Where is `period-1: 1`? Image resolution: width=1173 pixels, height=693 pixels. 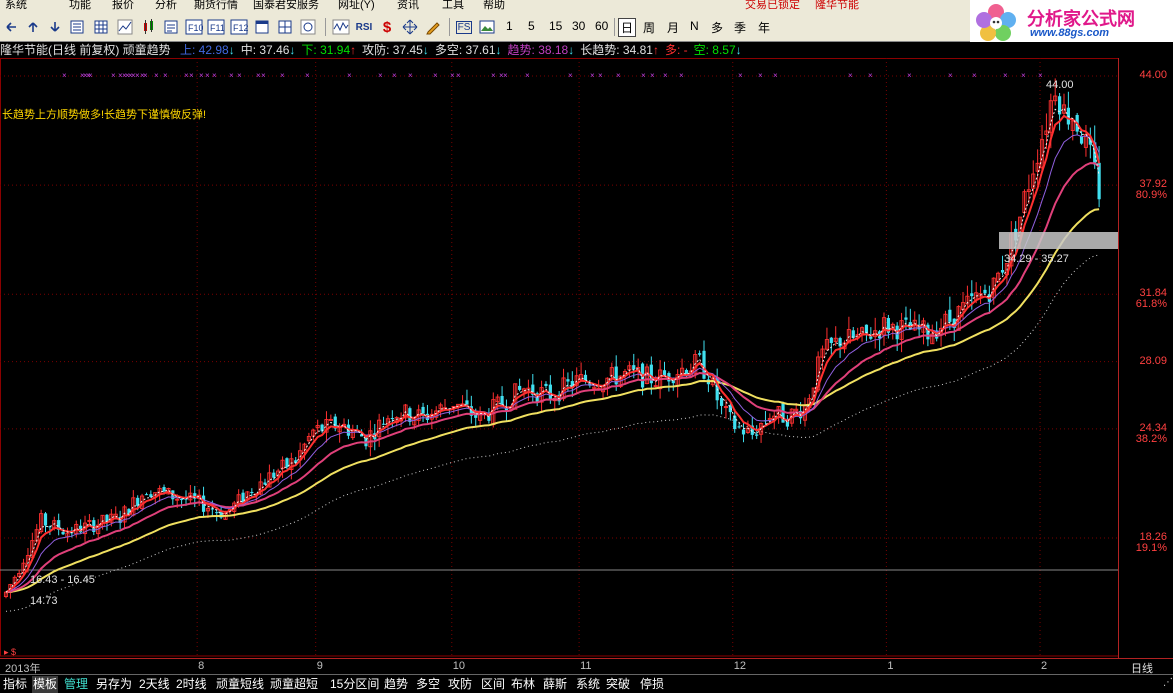
period-1: 1 is located at coordinates (509, 26).